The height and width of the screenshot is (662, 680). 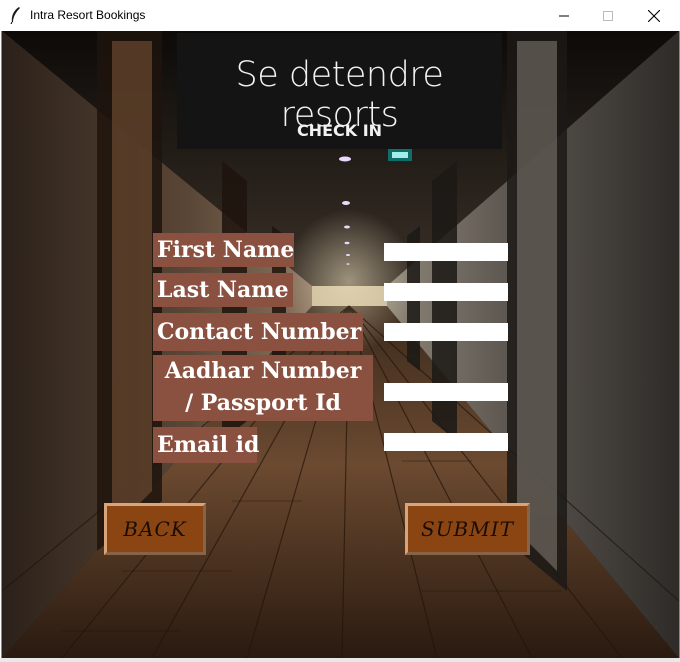 I want to click on minimize-button, so click(x=564, y=15).